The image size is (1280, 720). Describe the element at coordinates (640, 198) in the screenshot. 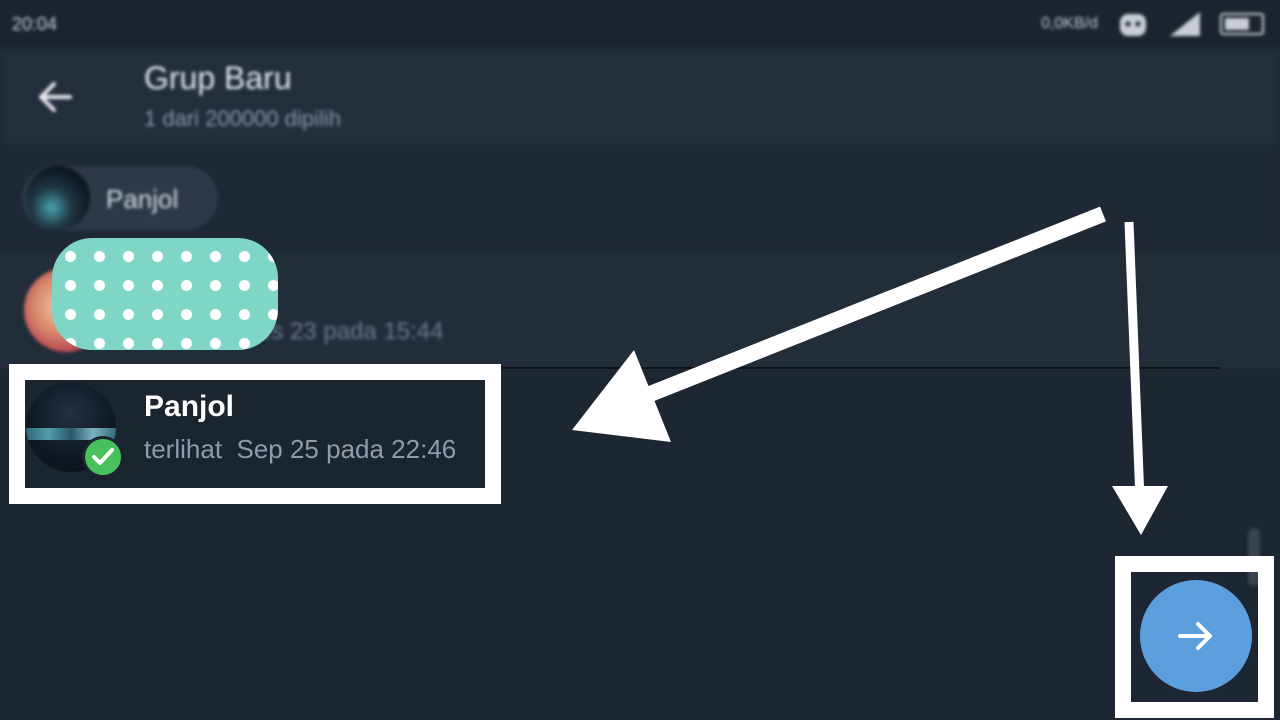

I see `selected-contacts-bar: Panjol` at that location.